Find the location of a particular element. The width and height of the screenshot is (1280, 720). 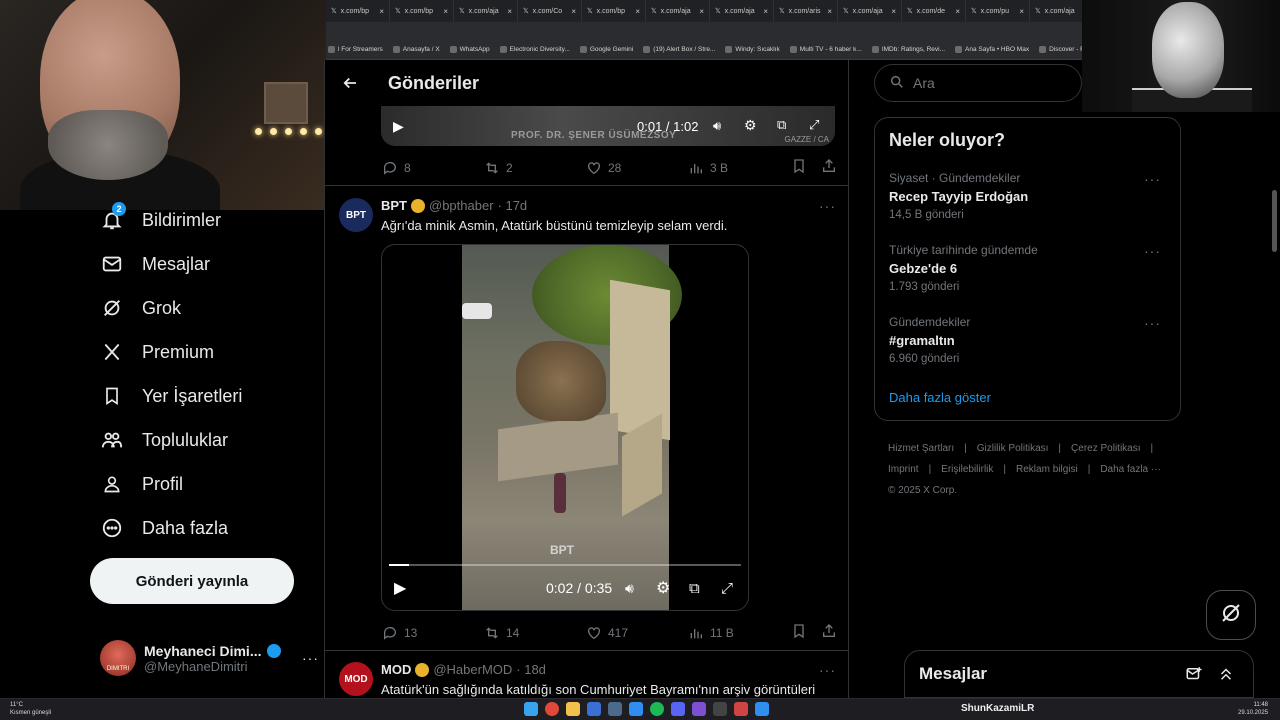

reply-button: 8 is located at coordinates (433, 168).